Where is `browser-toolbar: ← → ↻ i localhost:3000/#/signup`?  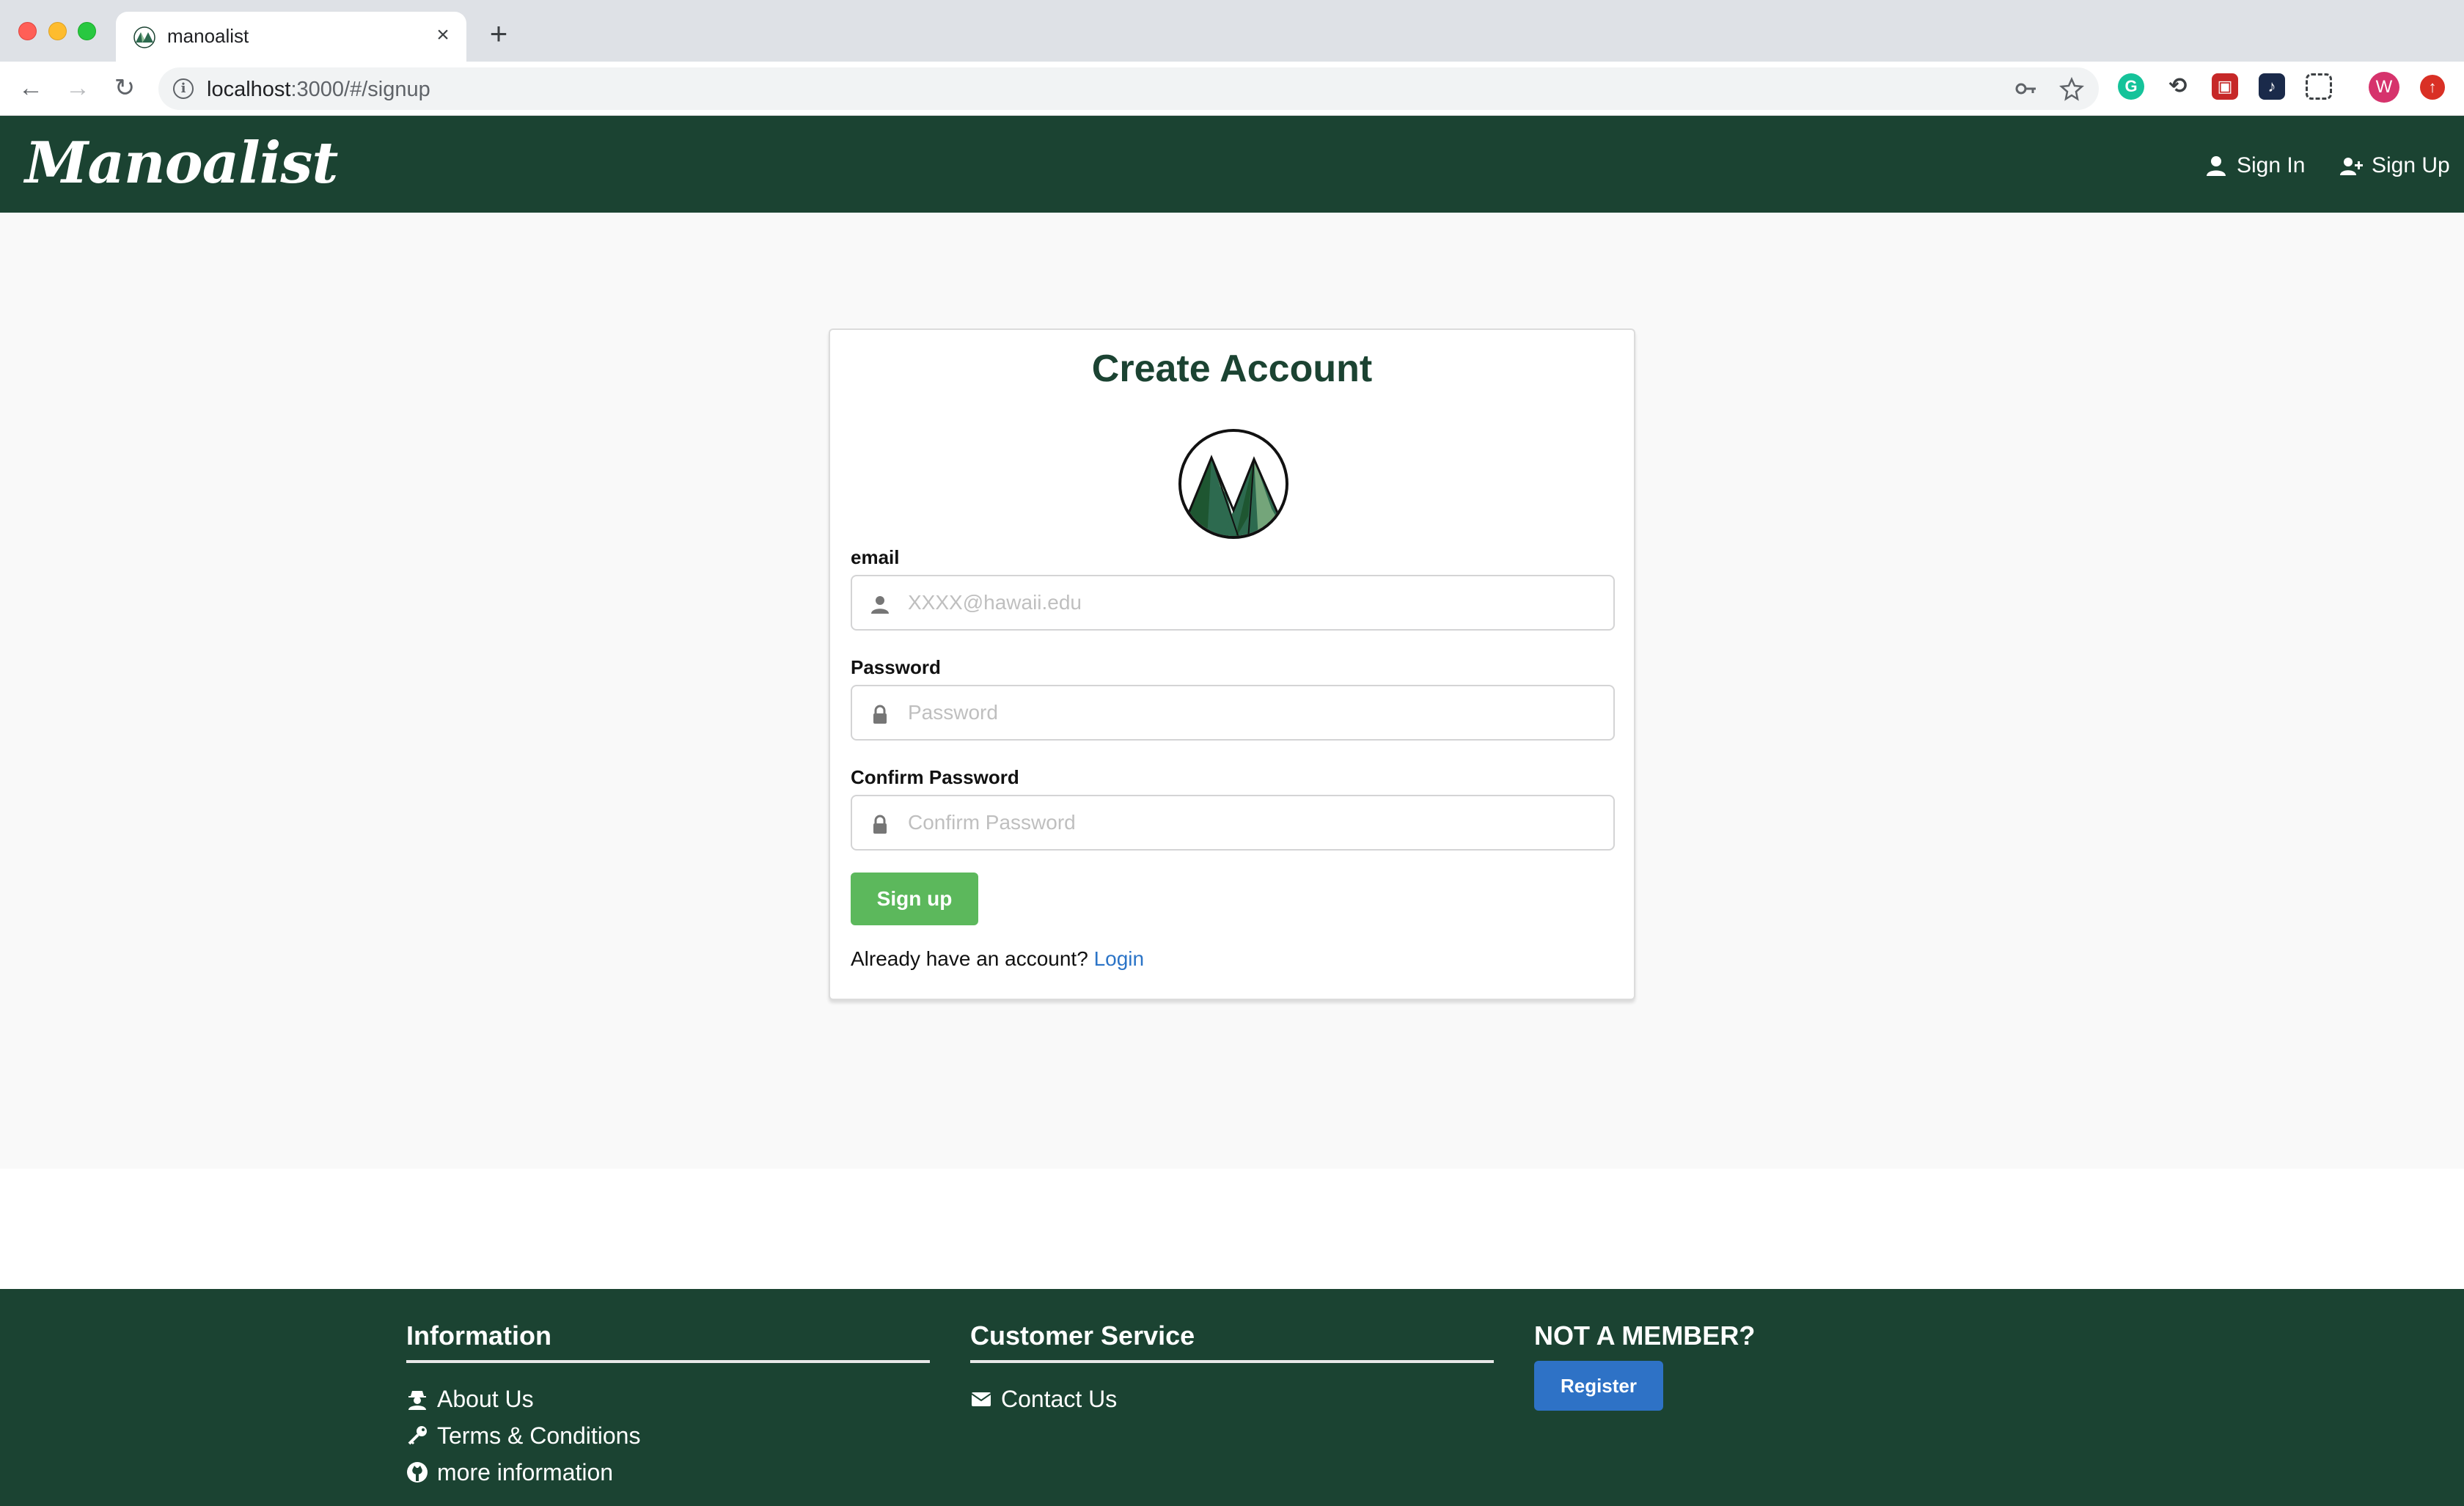 browser-toolbar: ← → ↻ i localhost:3000/#/signup is located at coordinates (1232, 89).